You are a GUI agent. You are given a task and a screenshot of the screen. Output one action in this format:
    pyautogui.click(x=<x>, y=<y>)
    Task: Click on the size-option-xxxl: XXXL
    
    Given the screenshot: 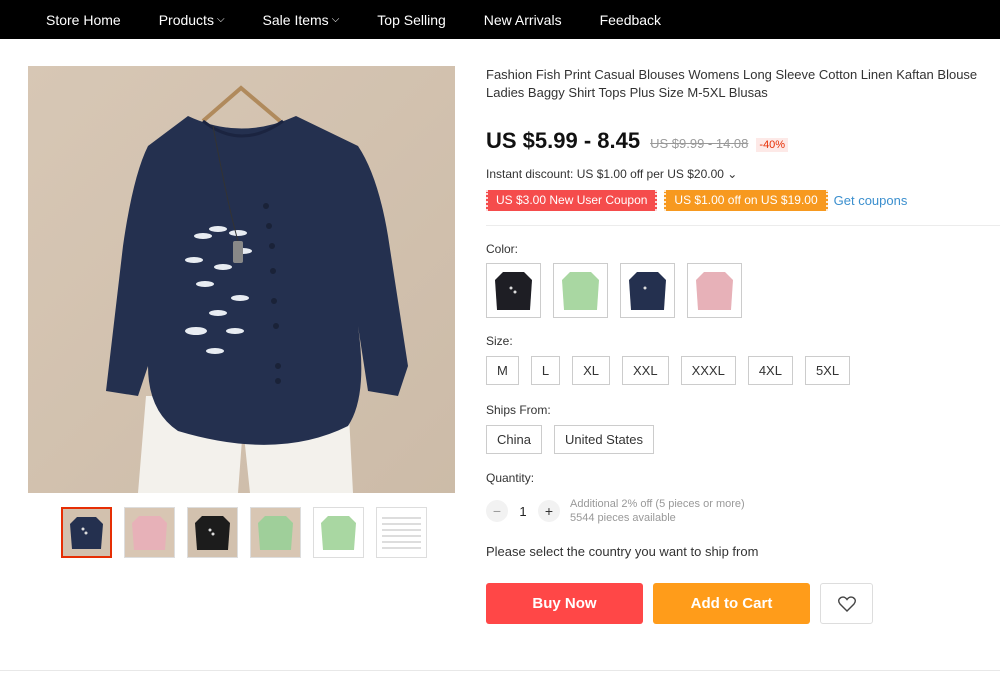 What is the action you would take?
    pyautogui.click(x=708, y=370)
    